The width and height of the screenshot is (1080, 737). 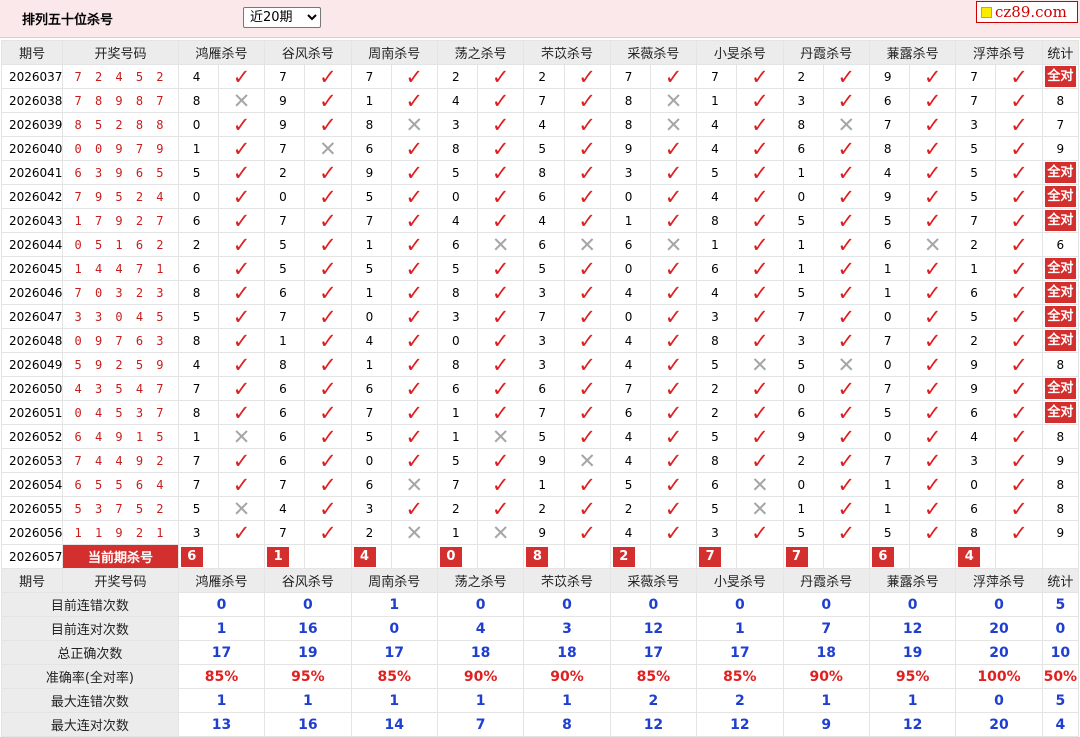 What do you see at coordinates (414, 556) in the screenshot?
I see `current-empty-cell` at bounding box center [414, 556].